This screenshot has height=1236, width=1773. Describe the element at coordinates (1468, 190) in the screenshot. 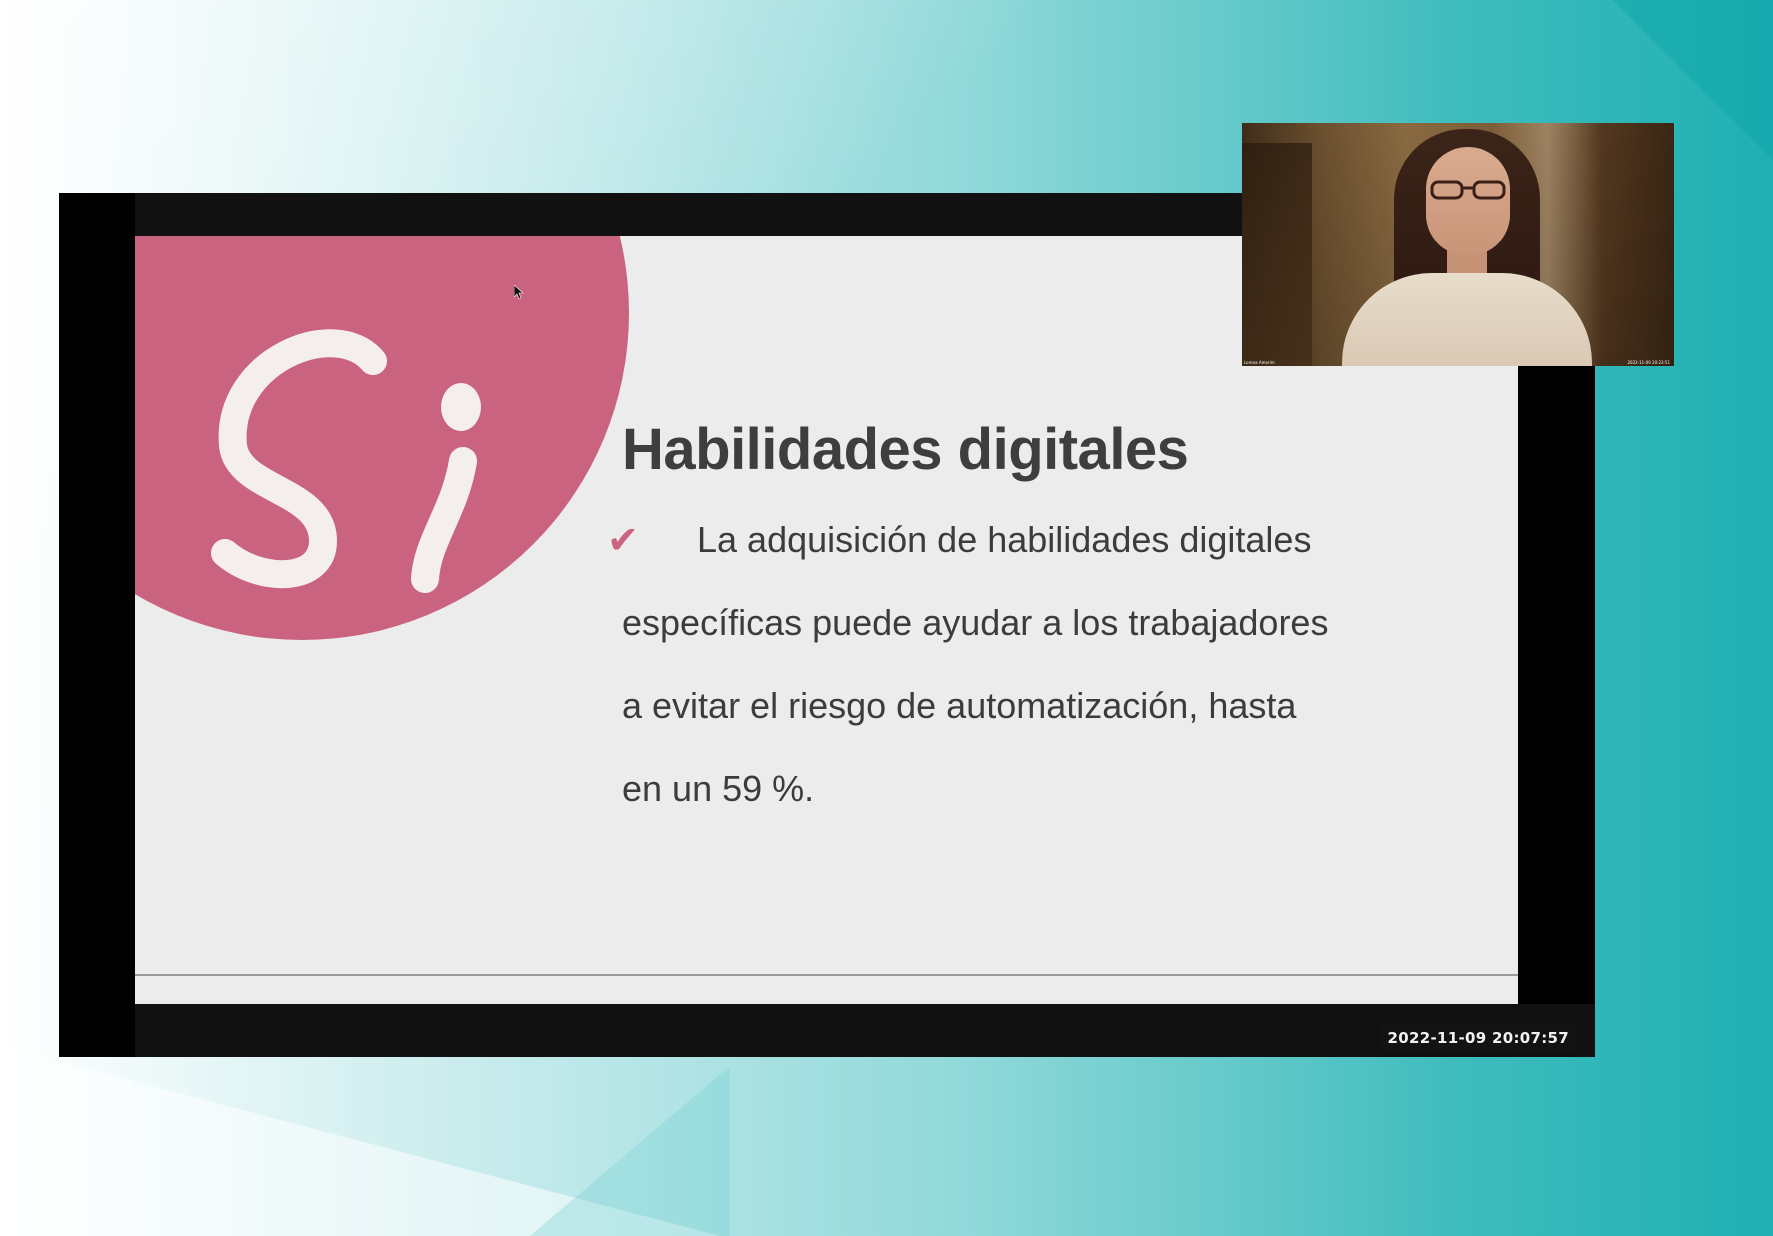

I see `glasses-icon` at that location.